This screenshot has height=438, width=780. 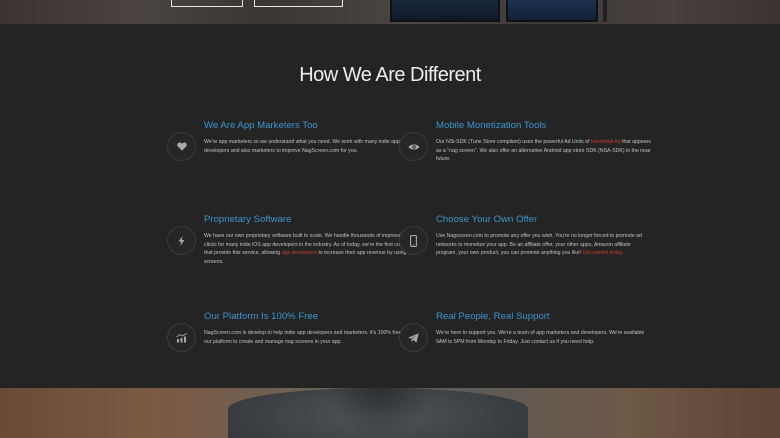 I want to click on feature-title: Choose Your Own Offer, so click(x=487, y=219).